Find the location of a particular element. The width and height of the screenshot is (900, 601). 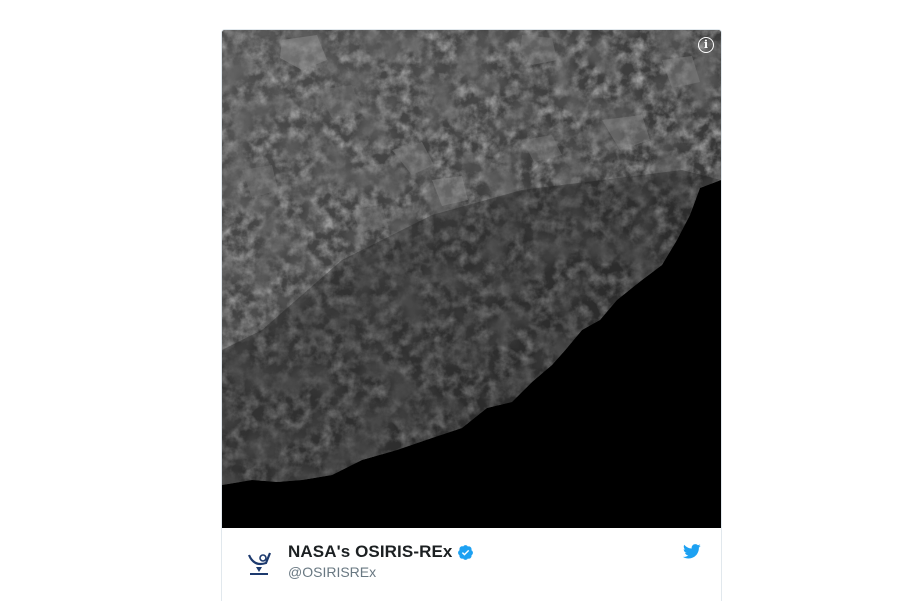

author-name-row: NASA's OSIRIS-REx is located at coordinates (381, 552).